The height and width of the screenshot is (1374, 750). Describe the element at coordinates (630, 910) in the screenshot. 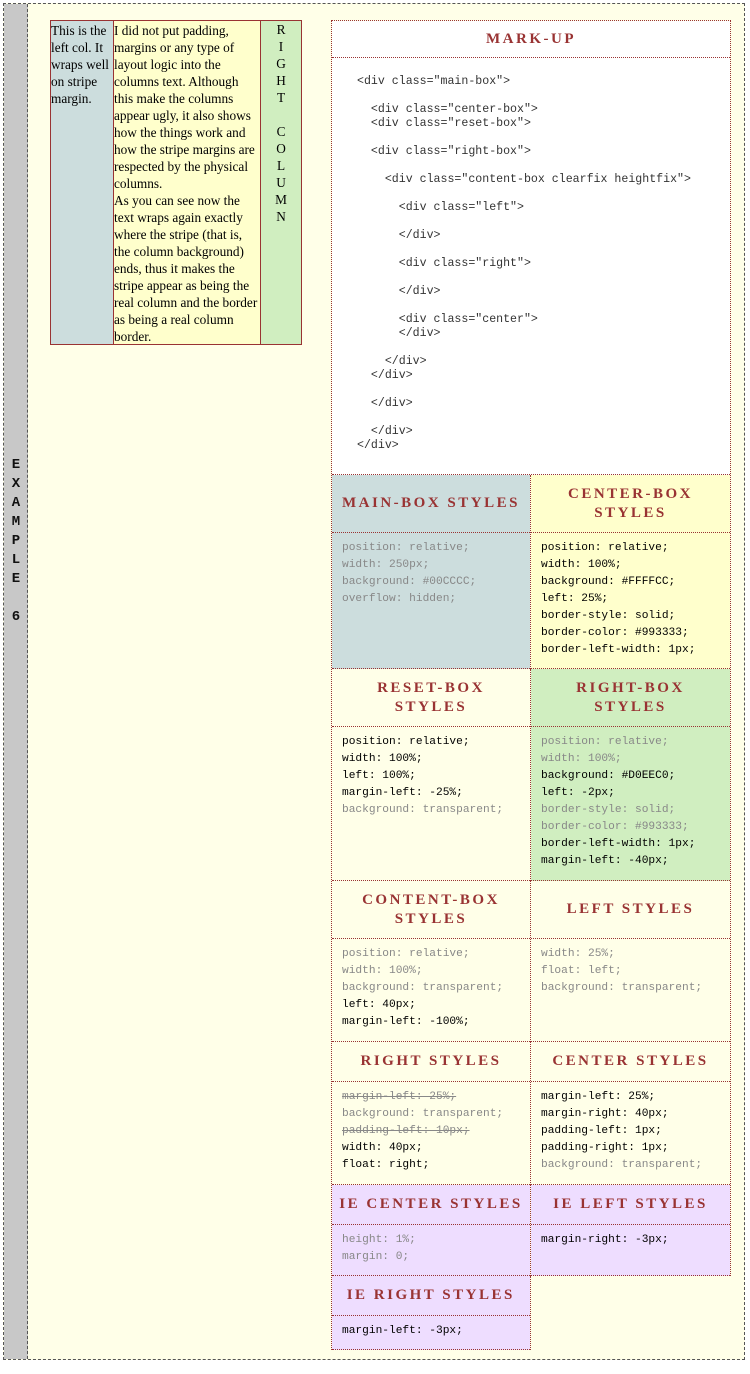

I see `left-styles-heading: LEFT STYLES` at that location.